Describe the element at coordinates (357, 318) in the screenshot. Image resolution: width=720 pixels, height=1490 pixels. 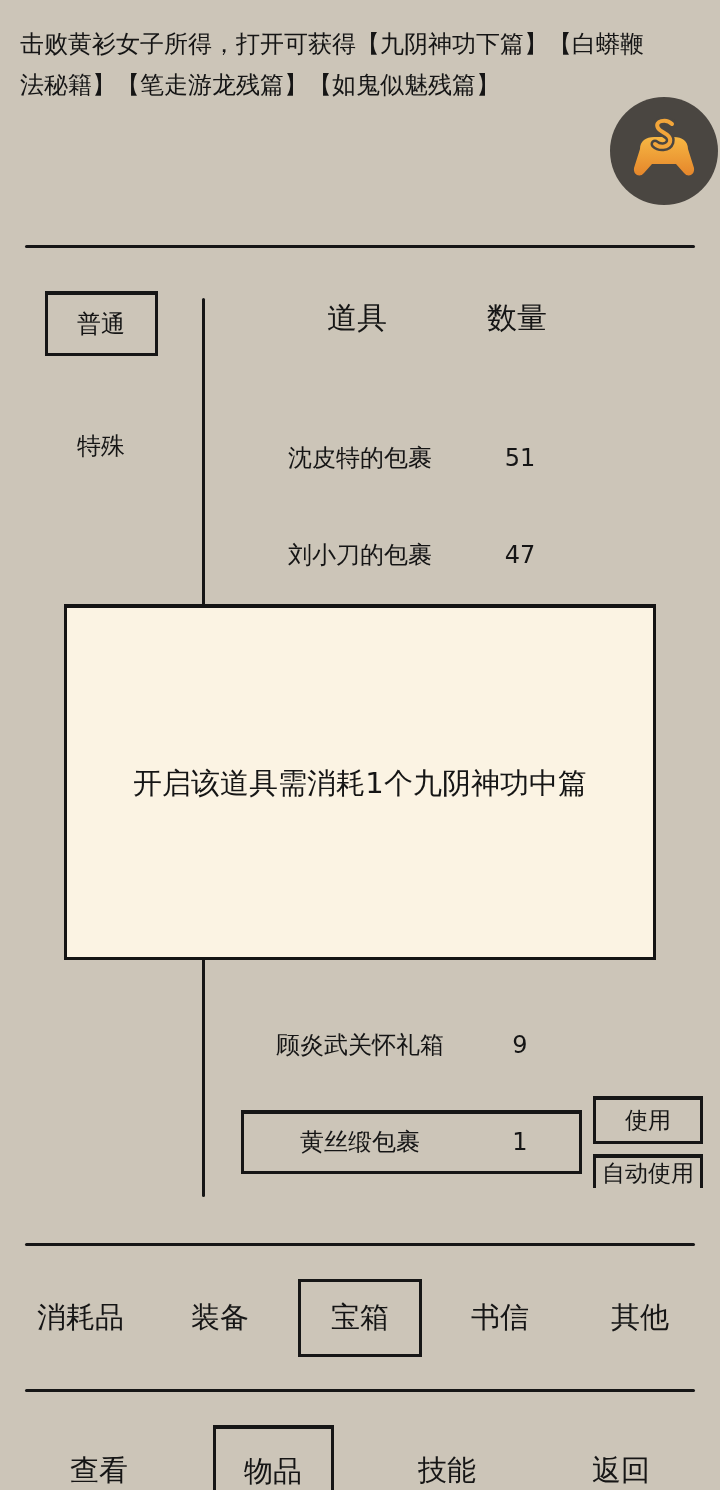
I see `column-header: 道具` at that location.